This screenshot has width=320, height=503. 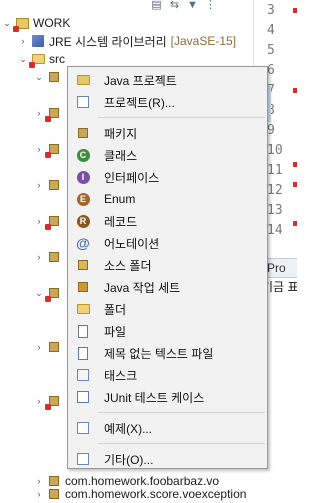 What do you see at coordinates (83, 428) in the screenshot?
I see `example-icon` at bounding box center [83, 428].